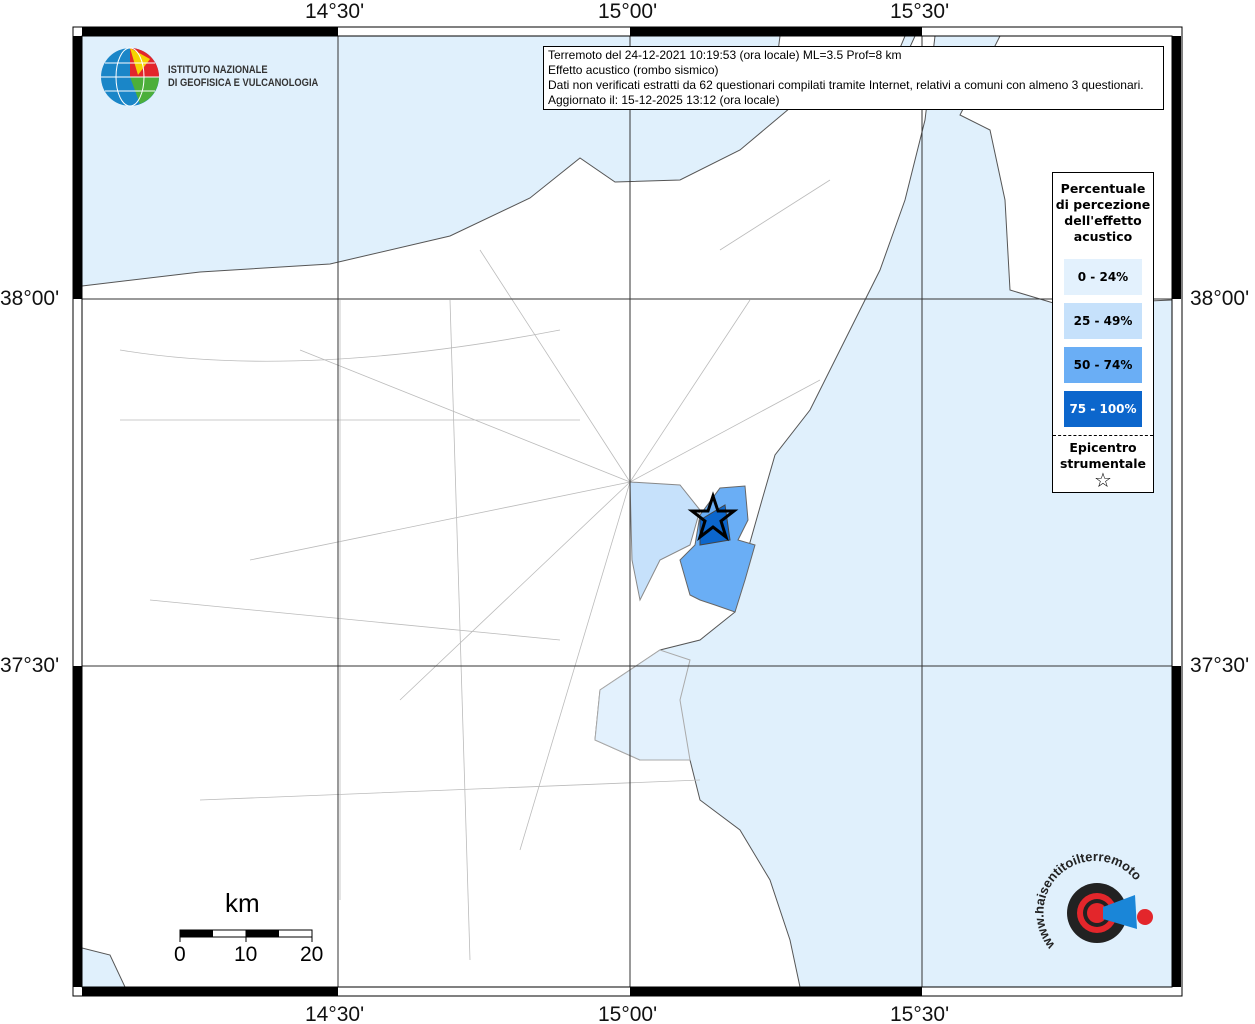  Describe the element at coordinates (1103, 480) in the screenshot. I see `star-icon: ☆` at that location.